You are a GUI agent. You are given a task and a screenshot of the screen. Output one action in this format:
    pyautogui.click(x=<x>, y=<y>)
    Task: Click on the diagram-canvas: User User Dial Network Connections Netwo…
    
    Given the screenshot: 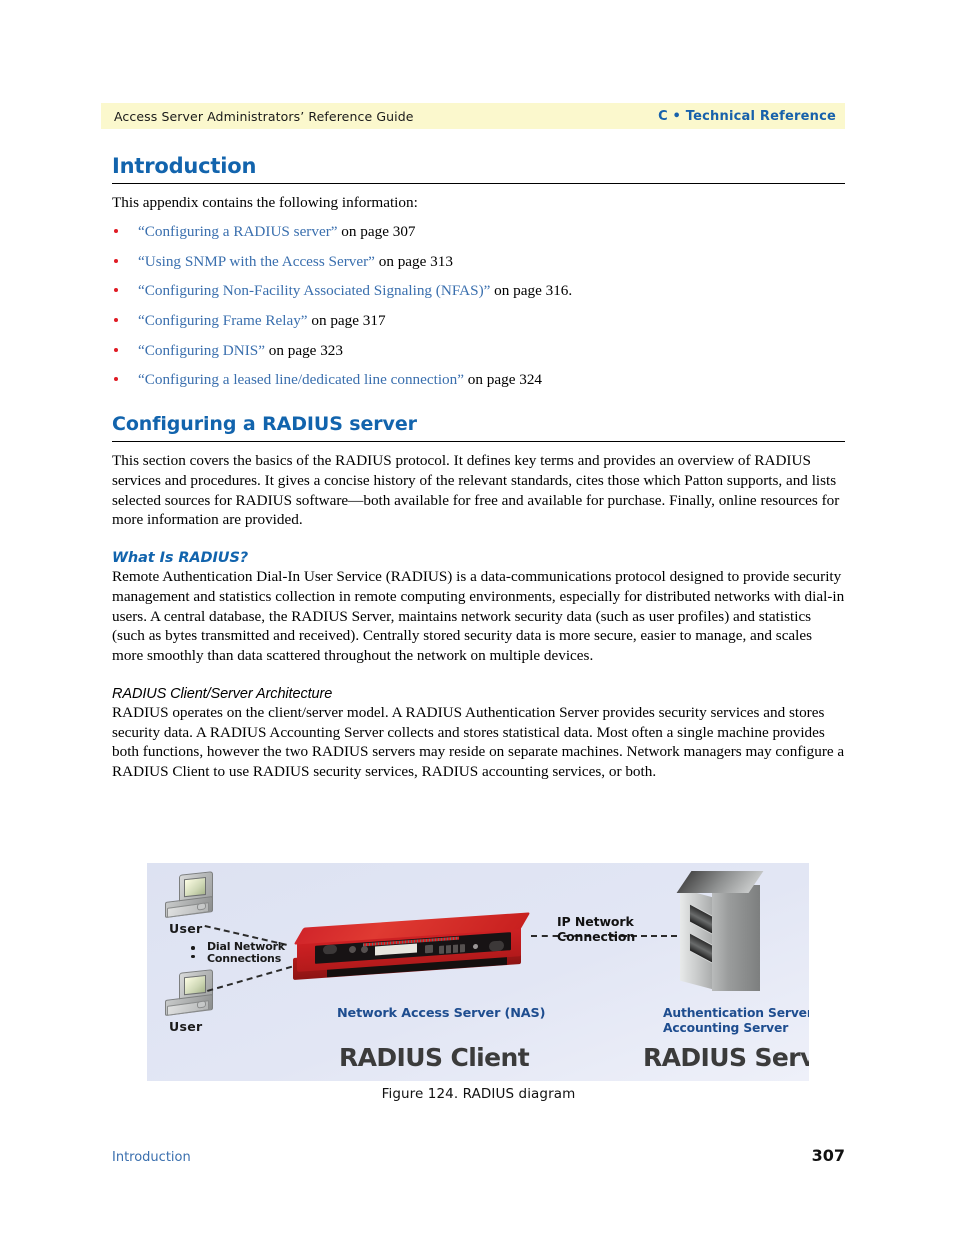 What is the action you would take?
    pyautogui.click(x=478, y=972)
    